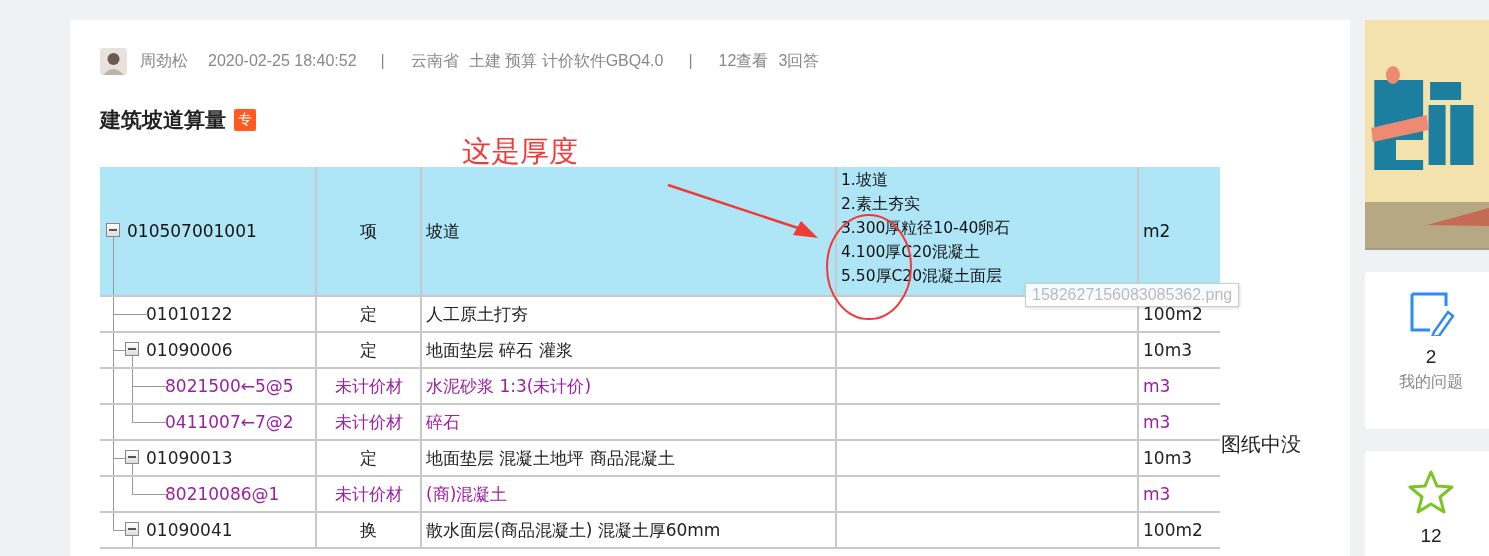  I want to click on note-pencil-icon, so click(1431, 313).